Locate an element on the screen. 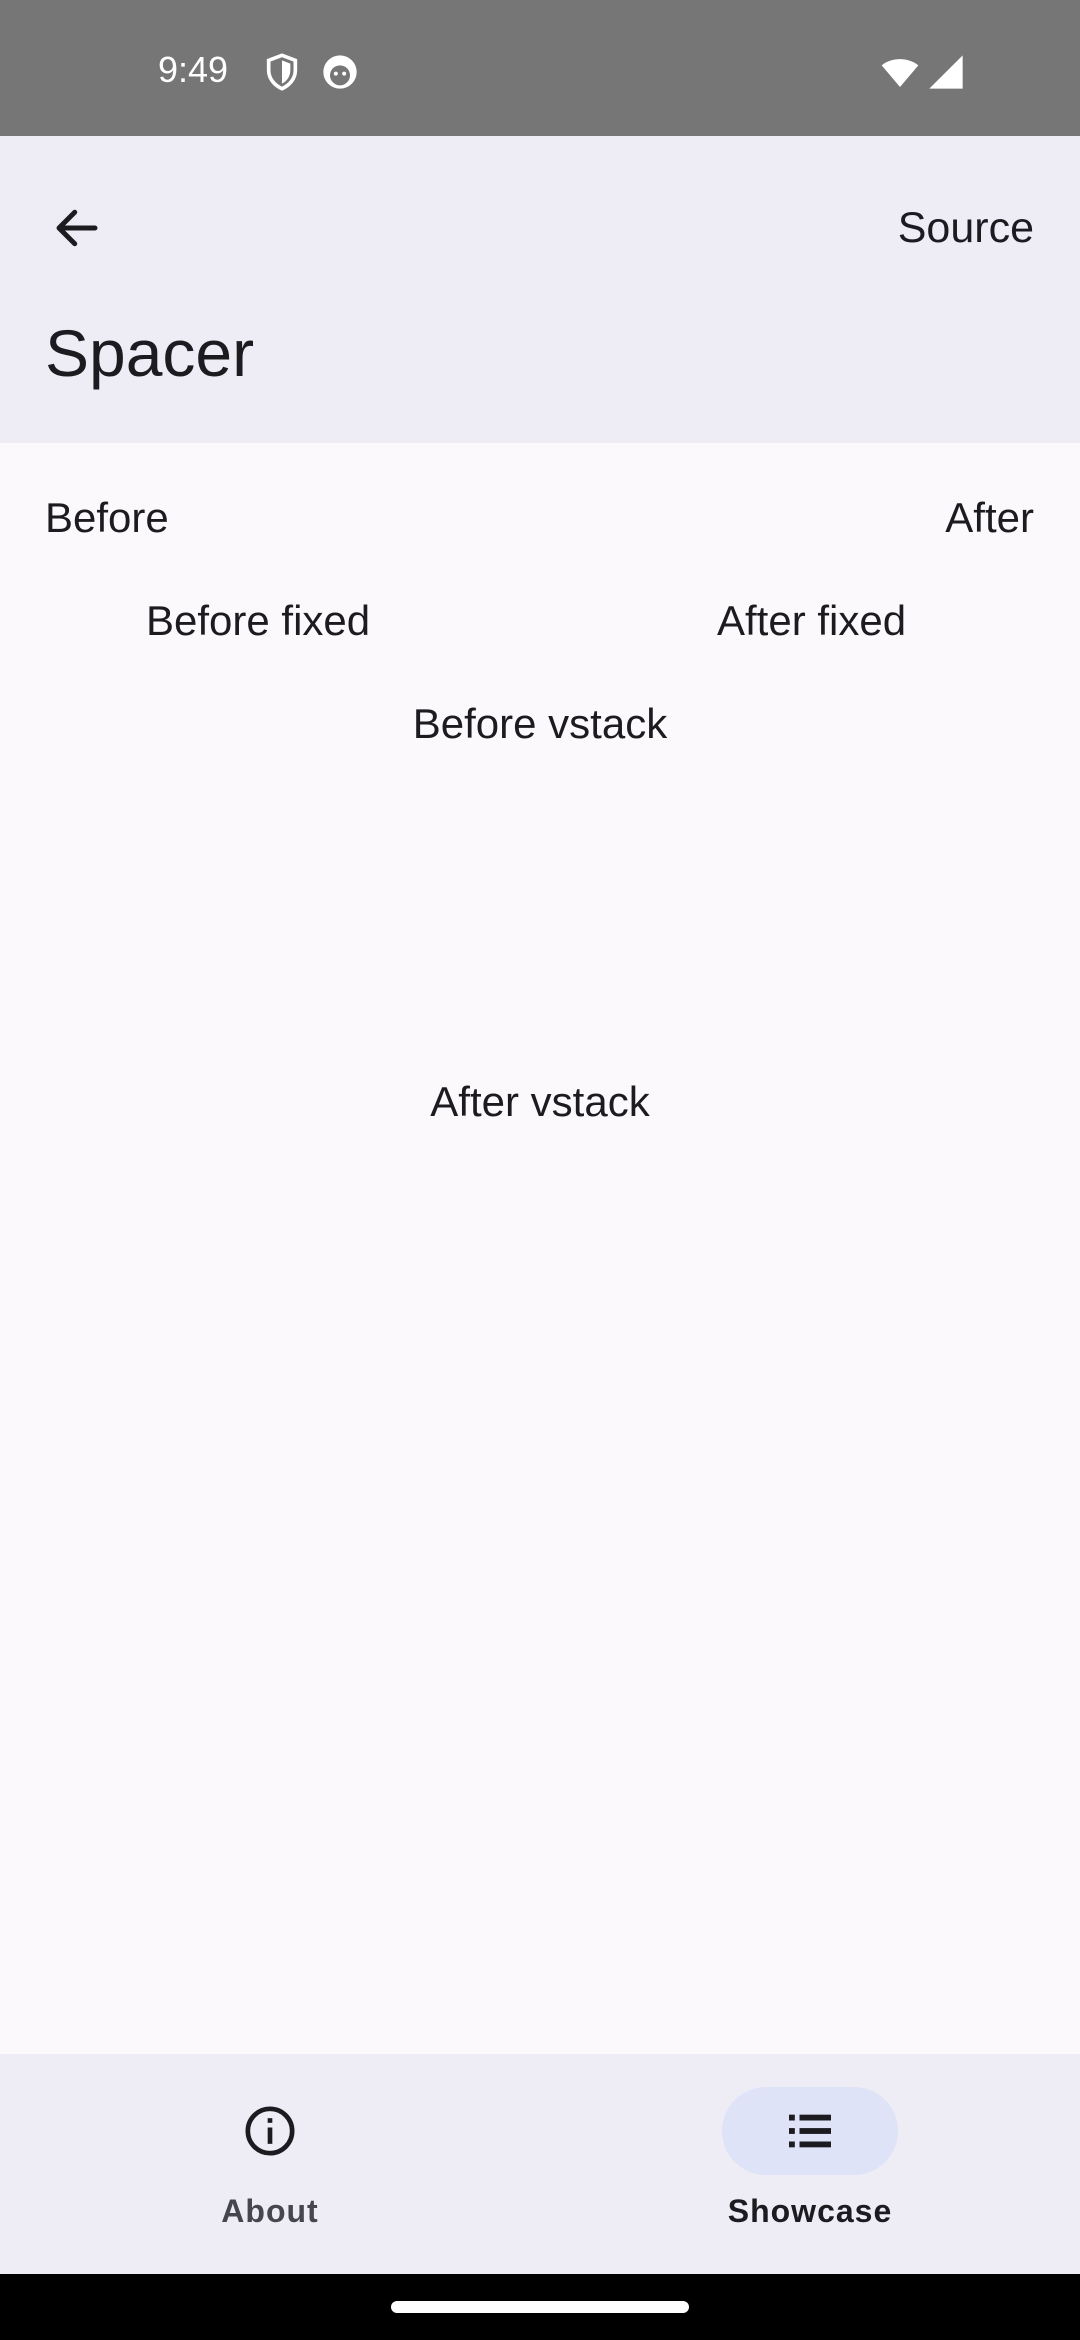  source-button: Source is located at coordinates (966, 228).